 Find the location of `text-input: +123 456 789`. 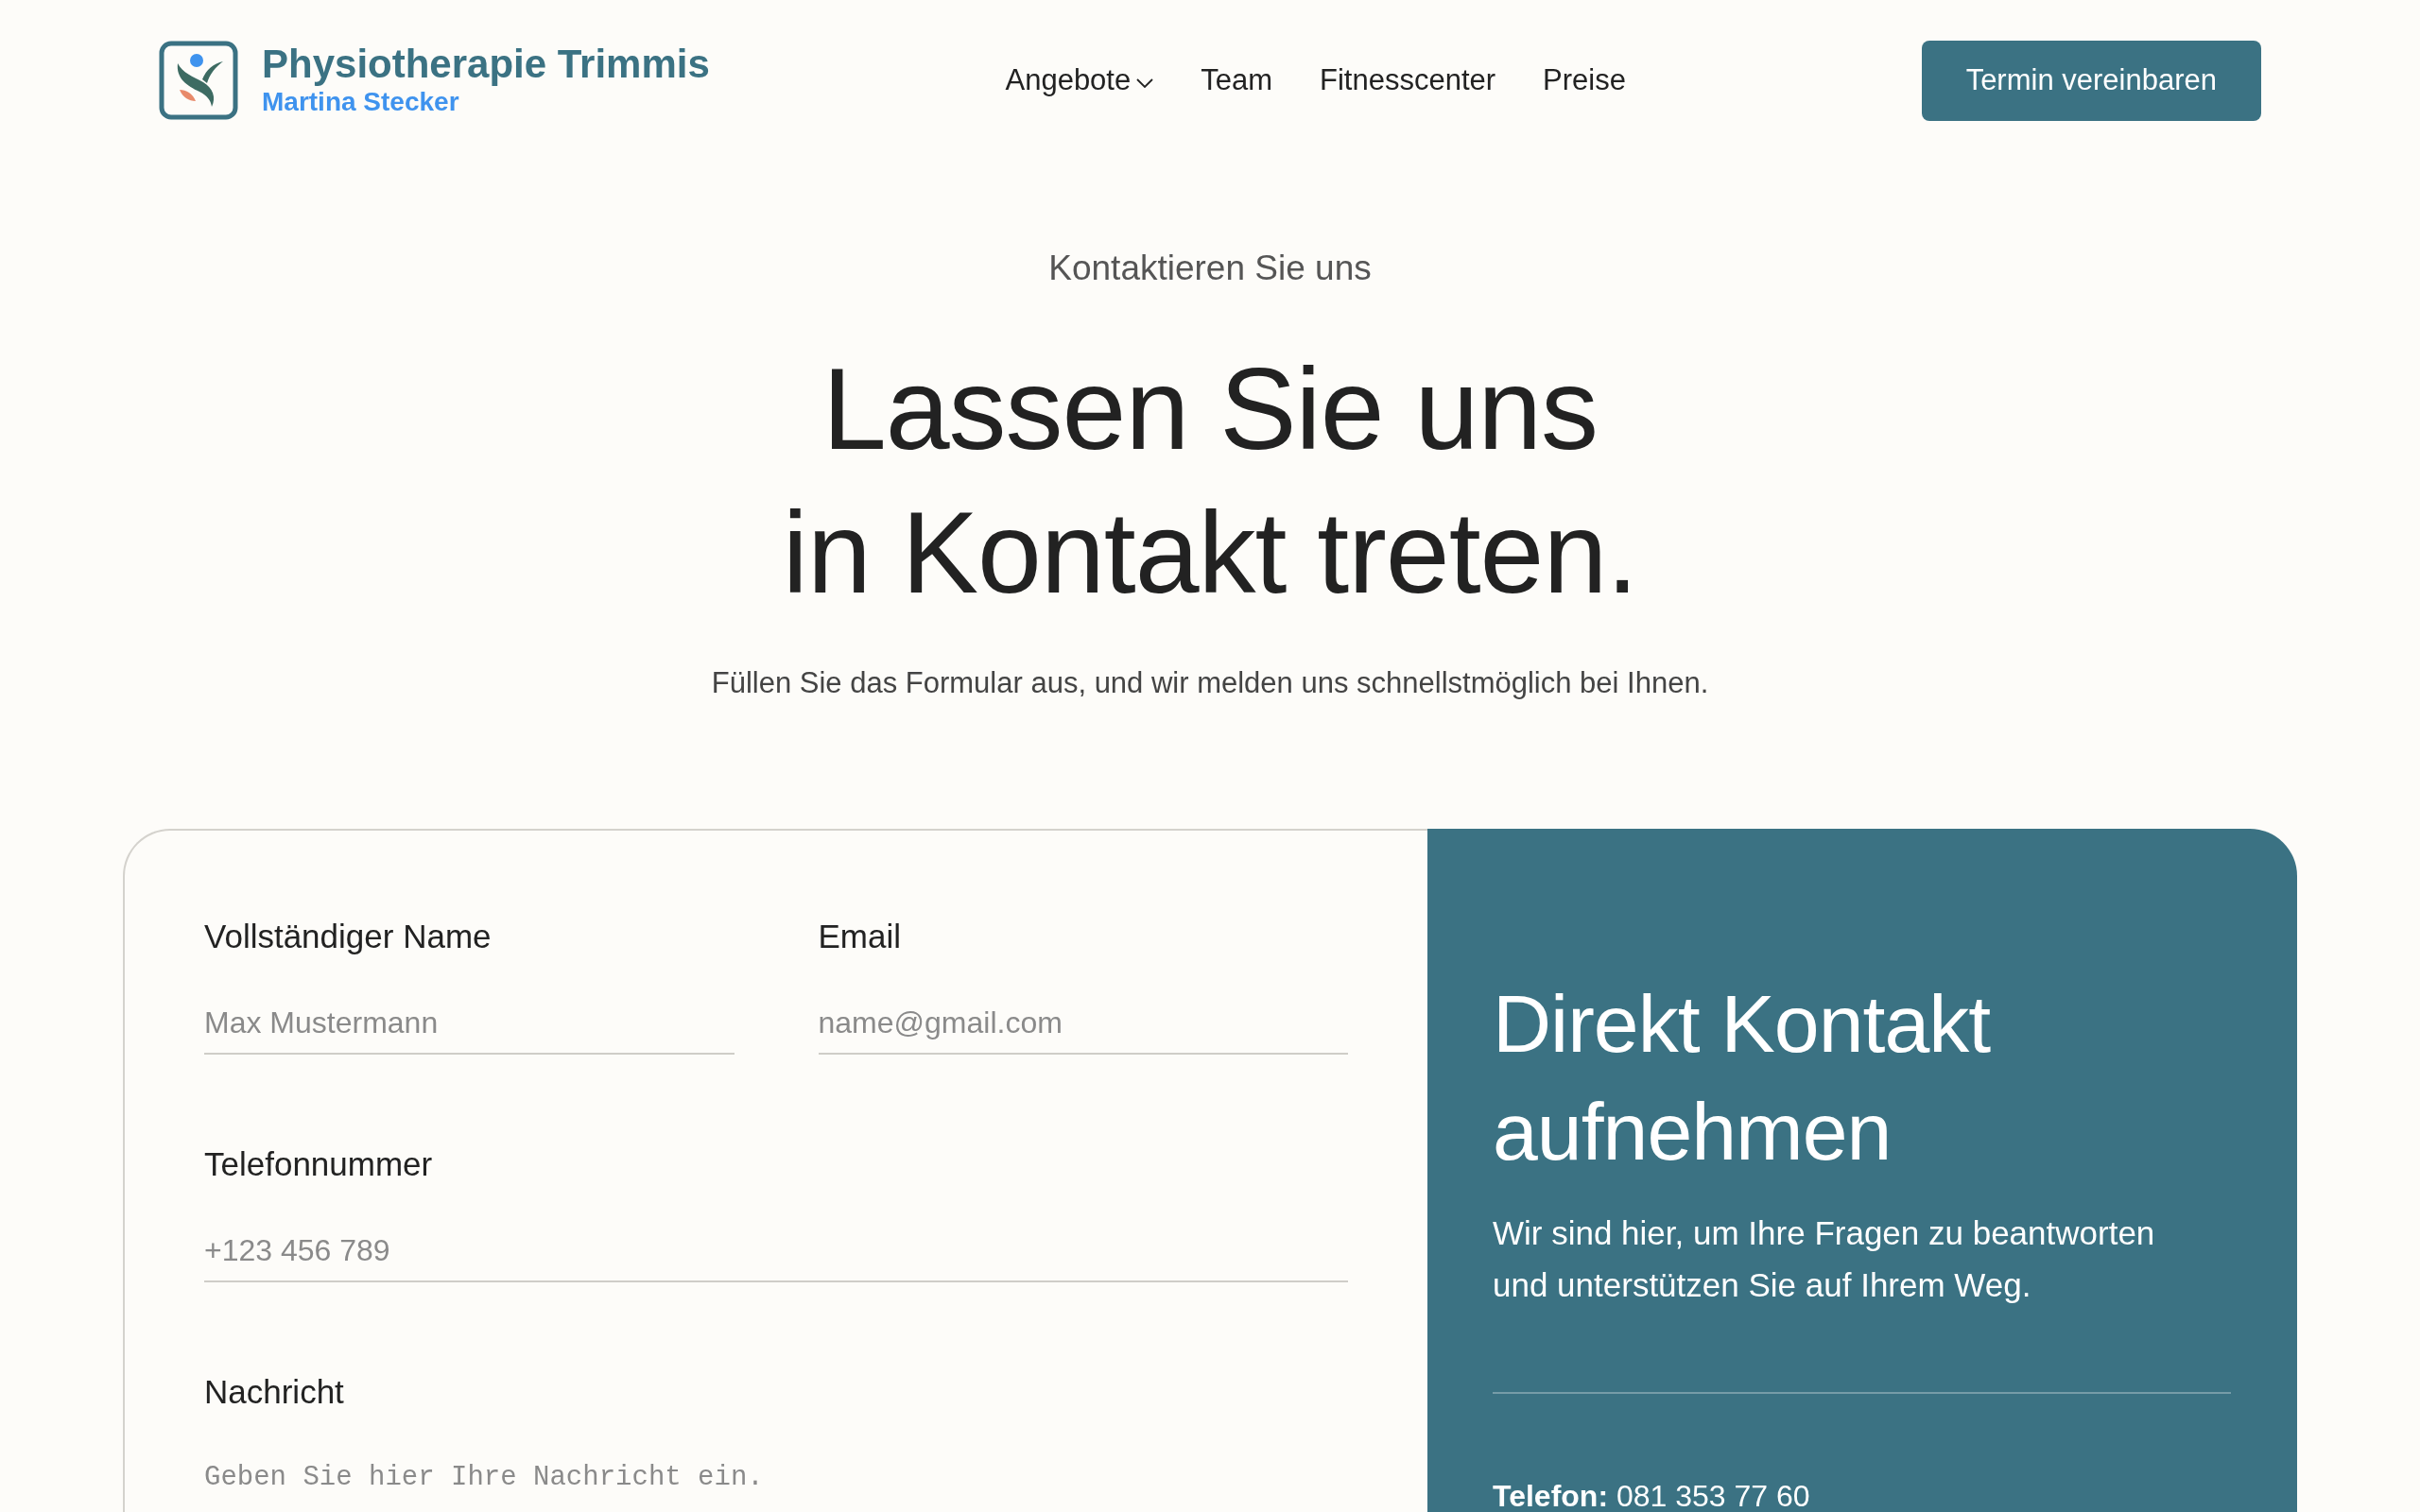

text-input: +123 456 789 is located at coordinates (776, 1251).